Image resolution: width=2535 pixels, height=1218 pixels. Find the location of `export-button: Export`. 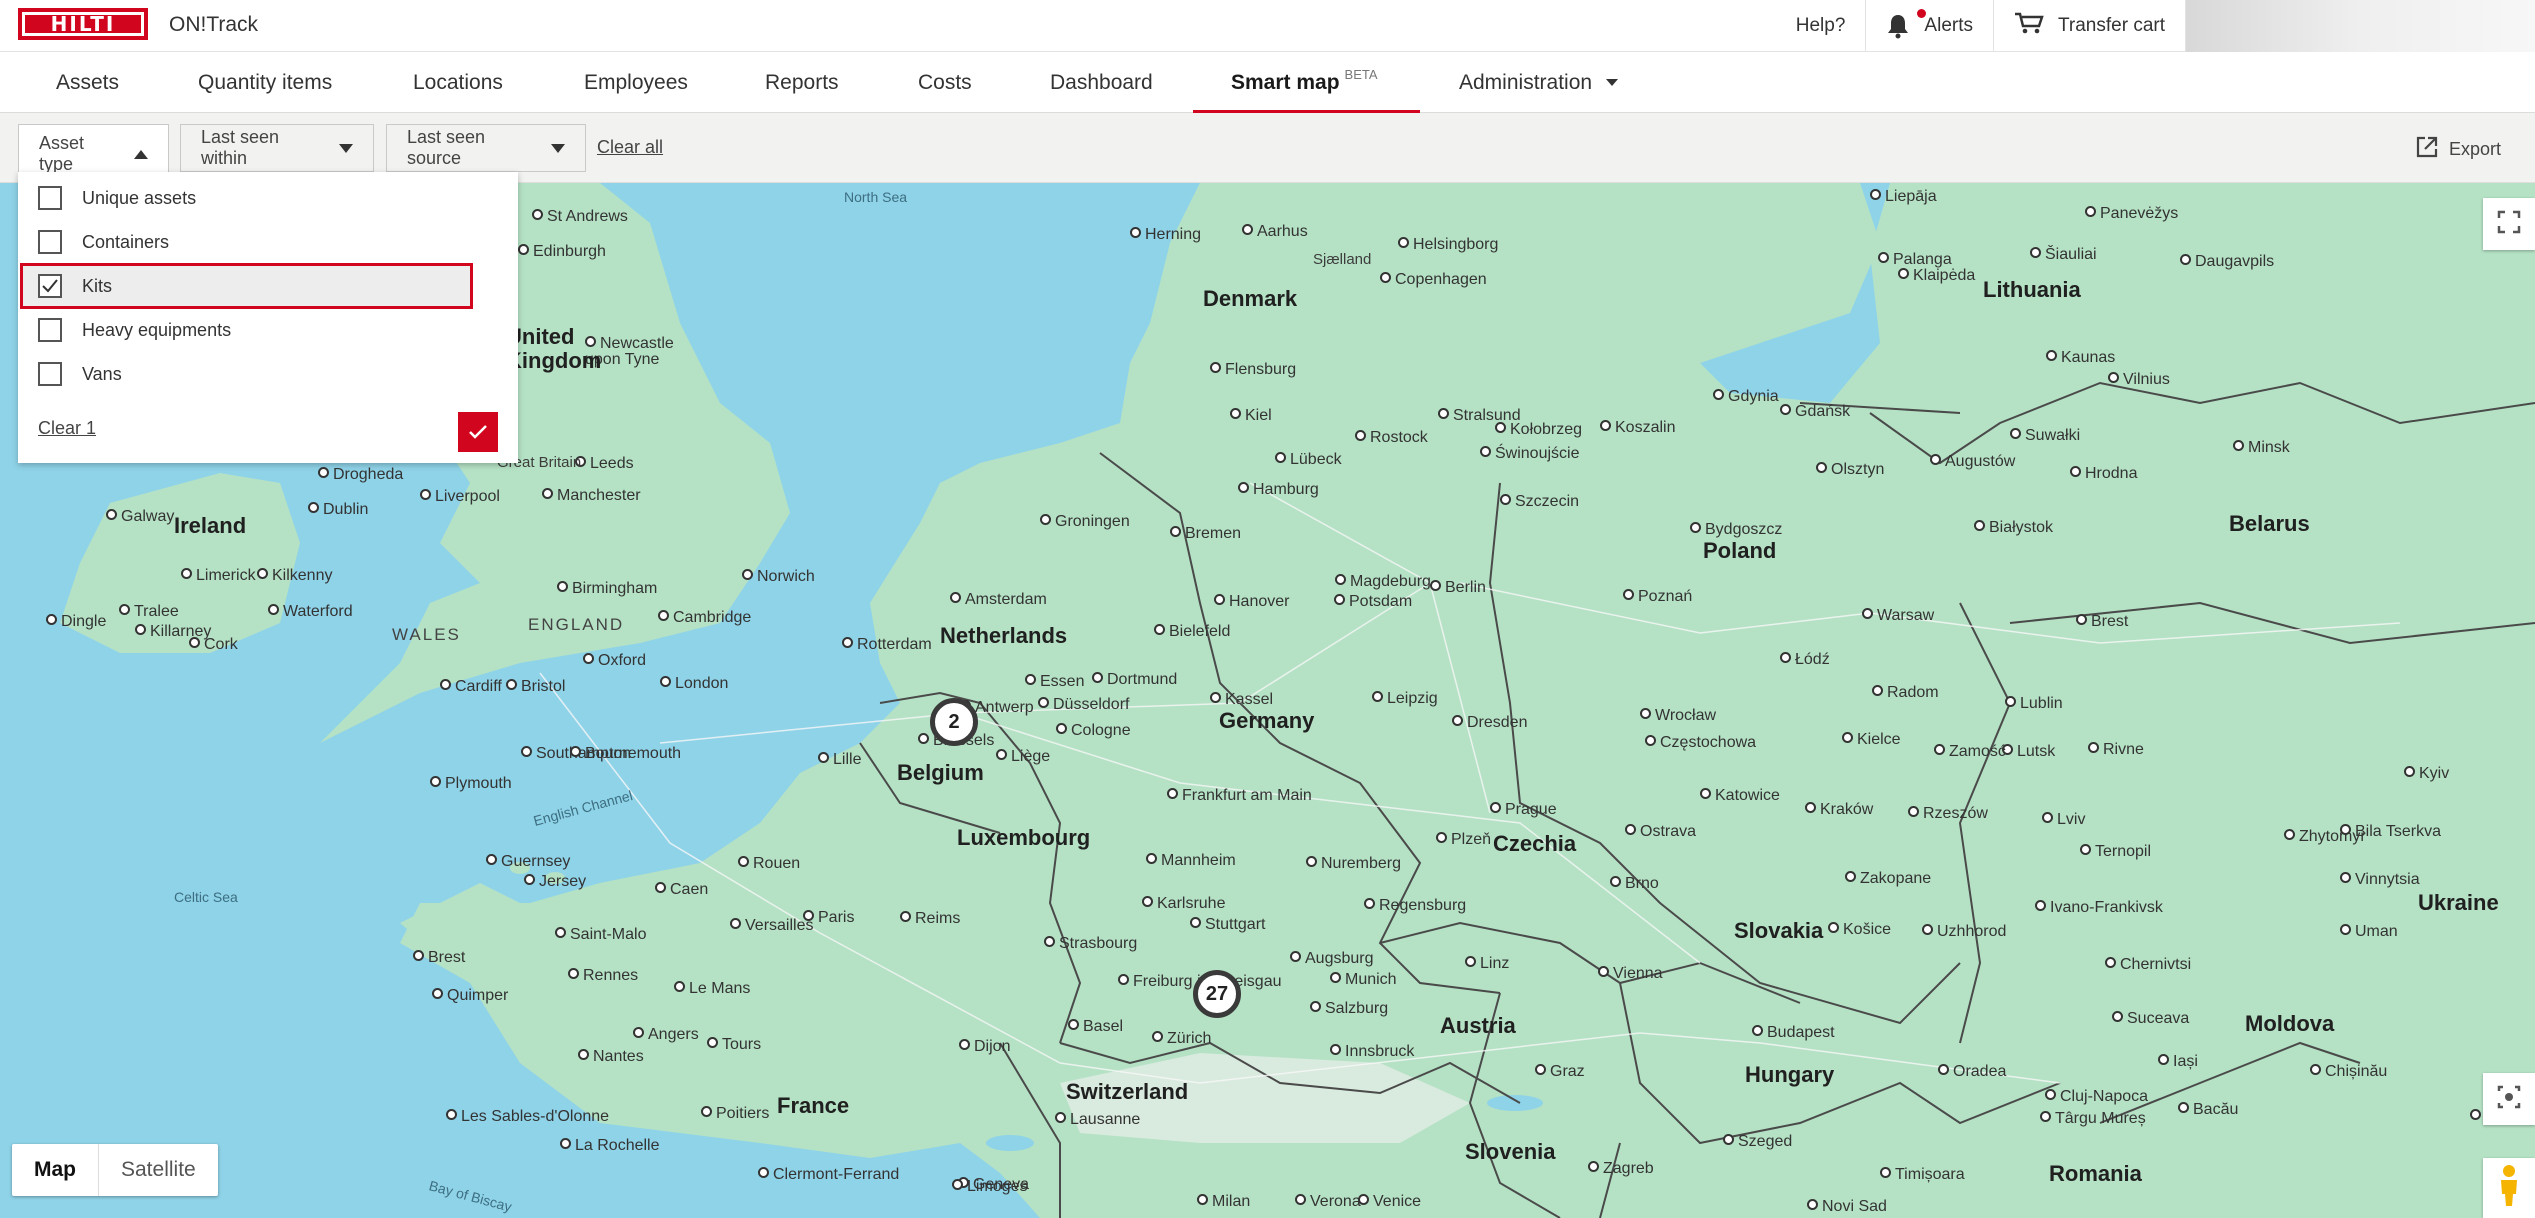

export-button: Export is located at coordinates (2458, 149).